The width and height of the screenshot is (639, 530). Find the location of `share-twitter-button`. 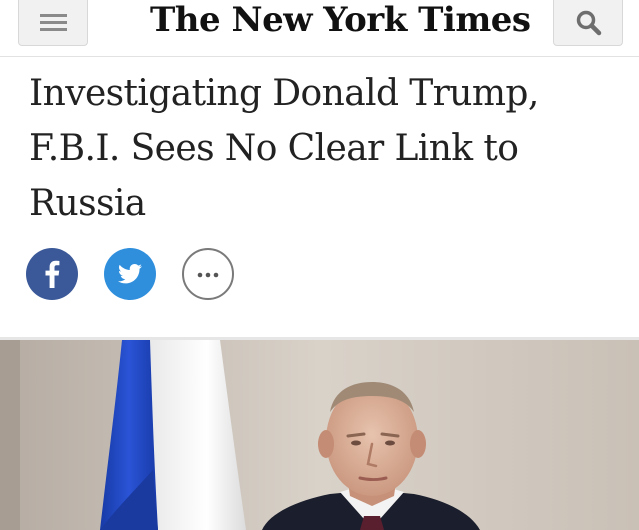

share-twitter-button is located at coordinates (130, 274).